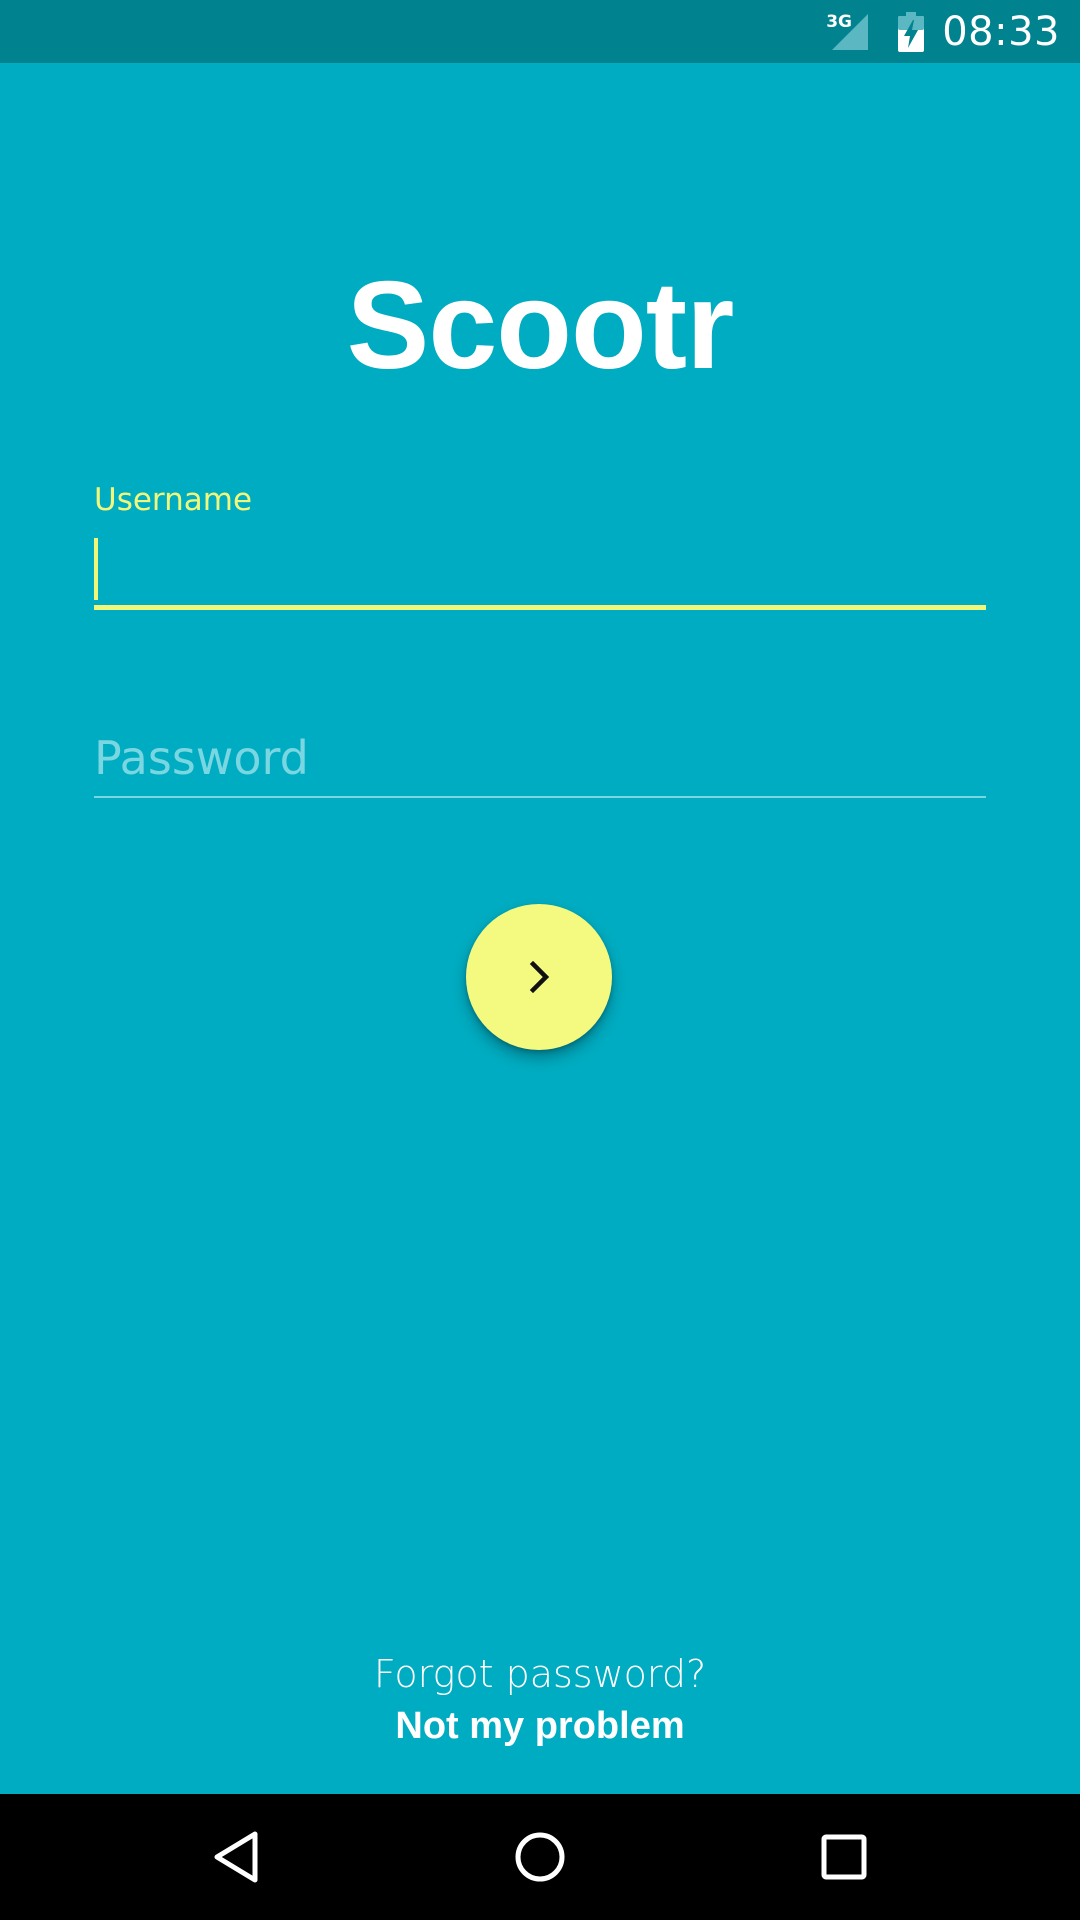 This screenshot has height=1920, width=1080. What do you see at coordinates (540, 1726) in the screenshot?
I see `not-my-problem-link: Not my problem` at bounding box center [540, 1726].